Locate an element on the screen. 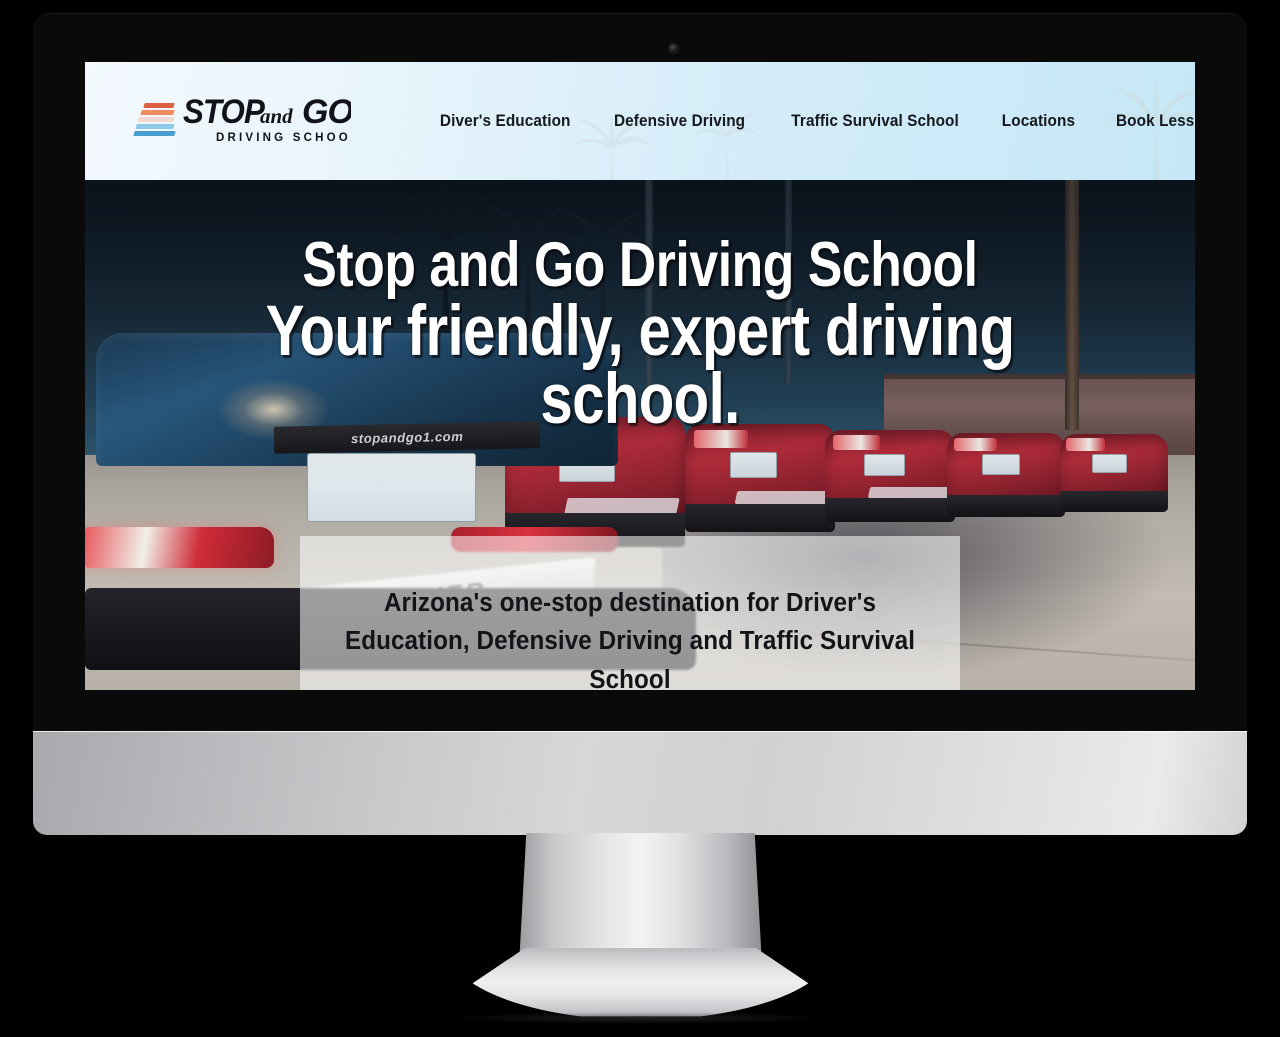 The image size is (1280, 1037). nav-item-locations: Locations is located at coordinates (1037, 121).